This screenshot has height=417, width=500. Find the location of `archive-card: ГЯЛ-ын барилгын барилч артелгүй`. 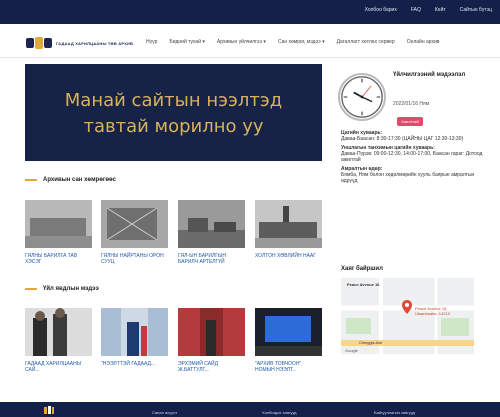

archive-card: ГЯЛ-ын барилгын барилч артелгүй is located at coordinates (211, 232).